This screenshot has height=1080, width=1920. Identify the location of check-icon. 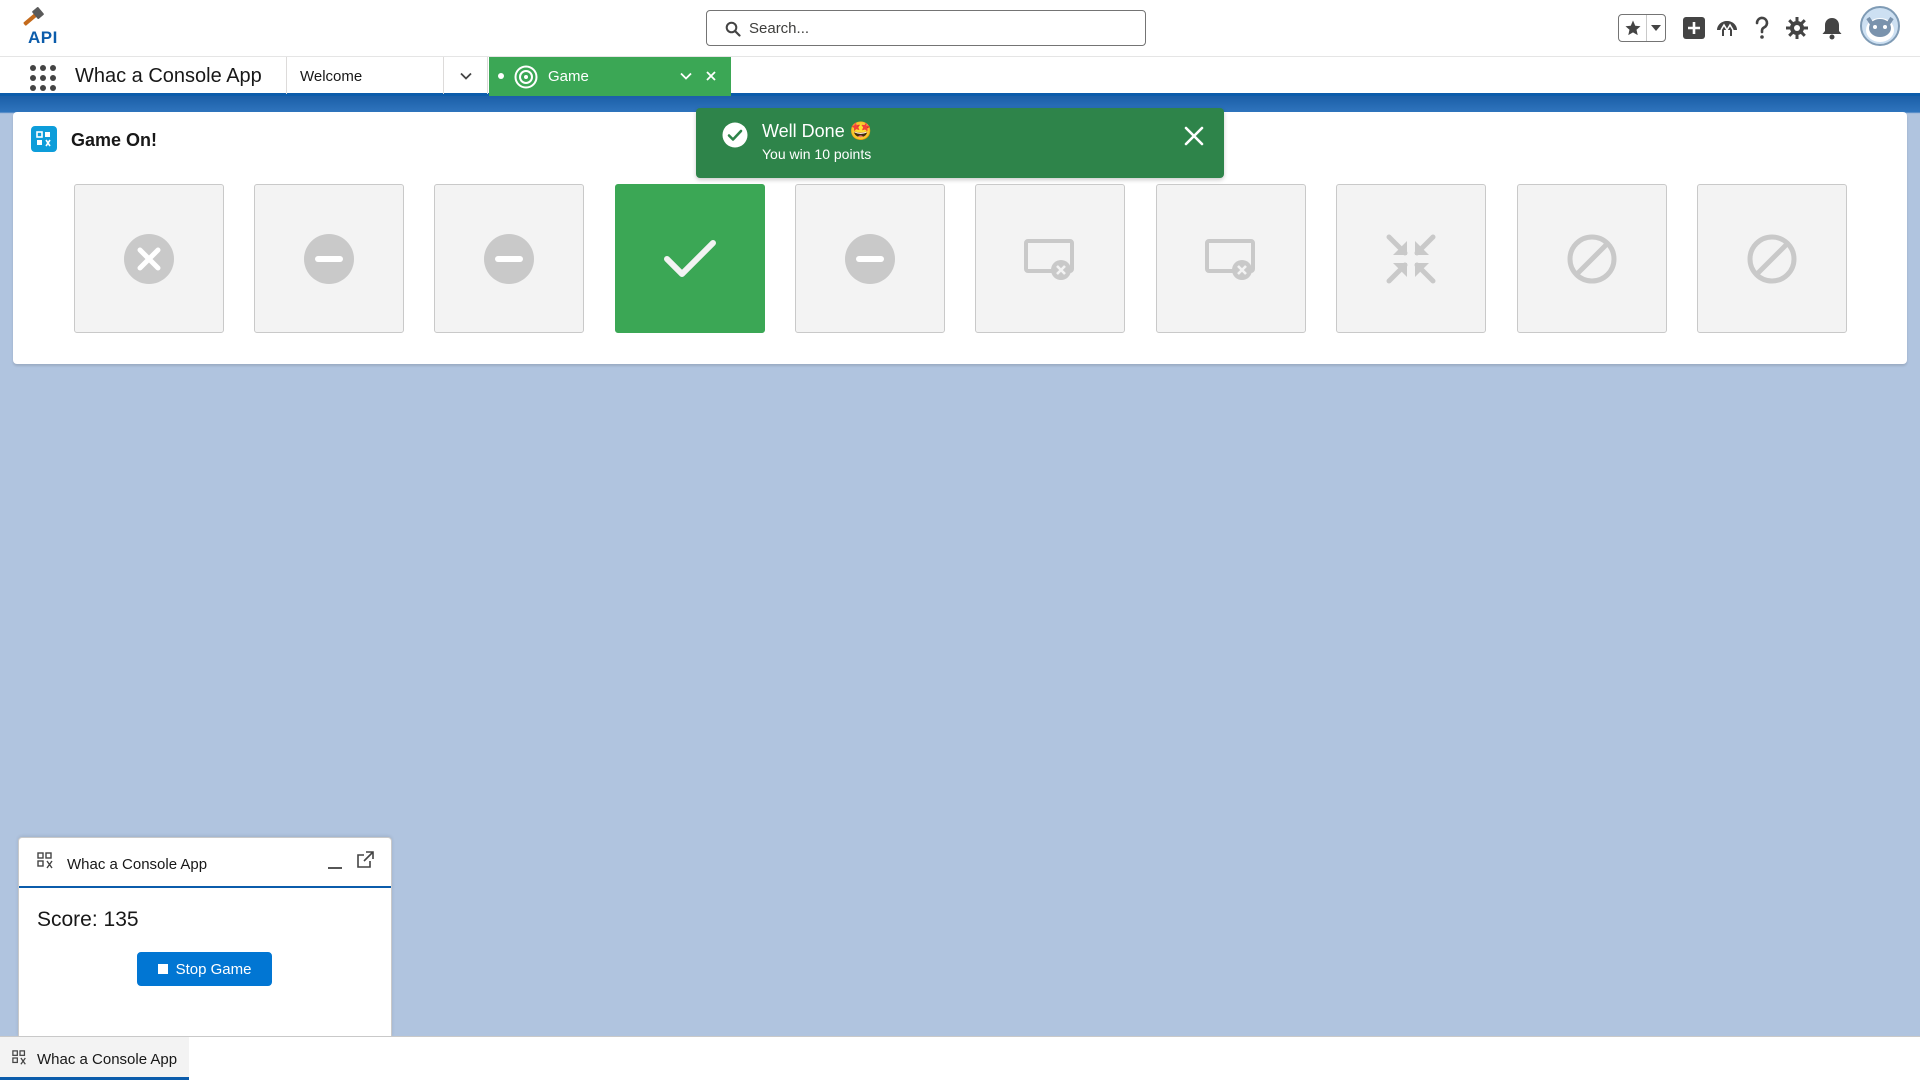
(690, 258).